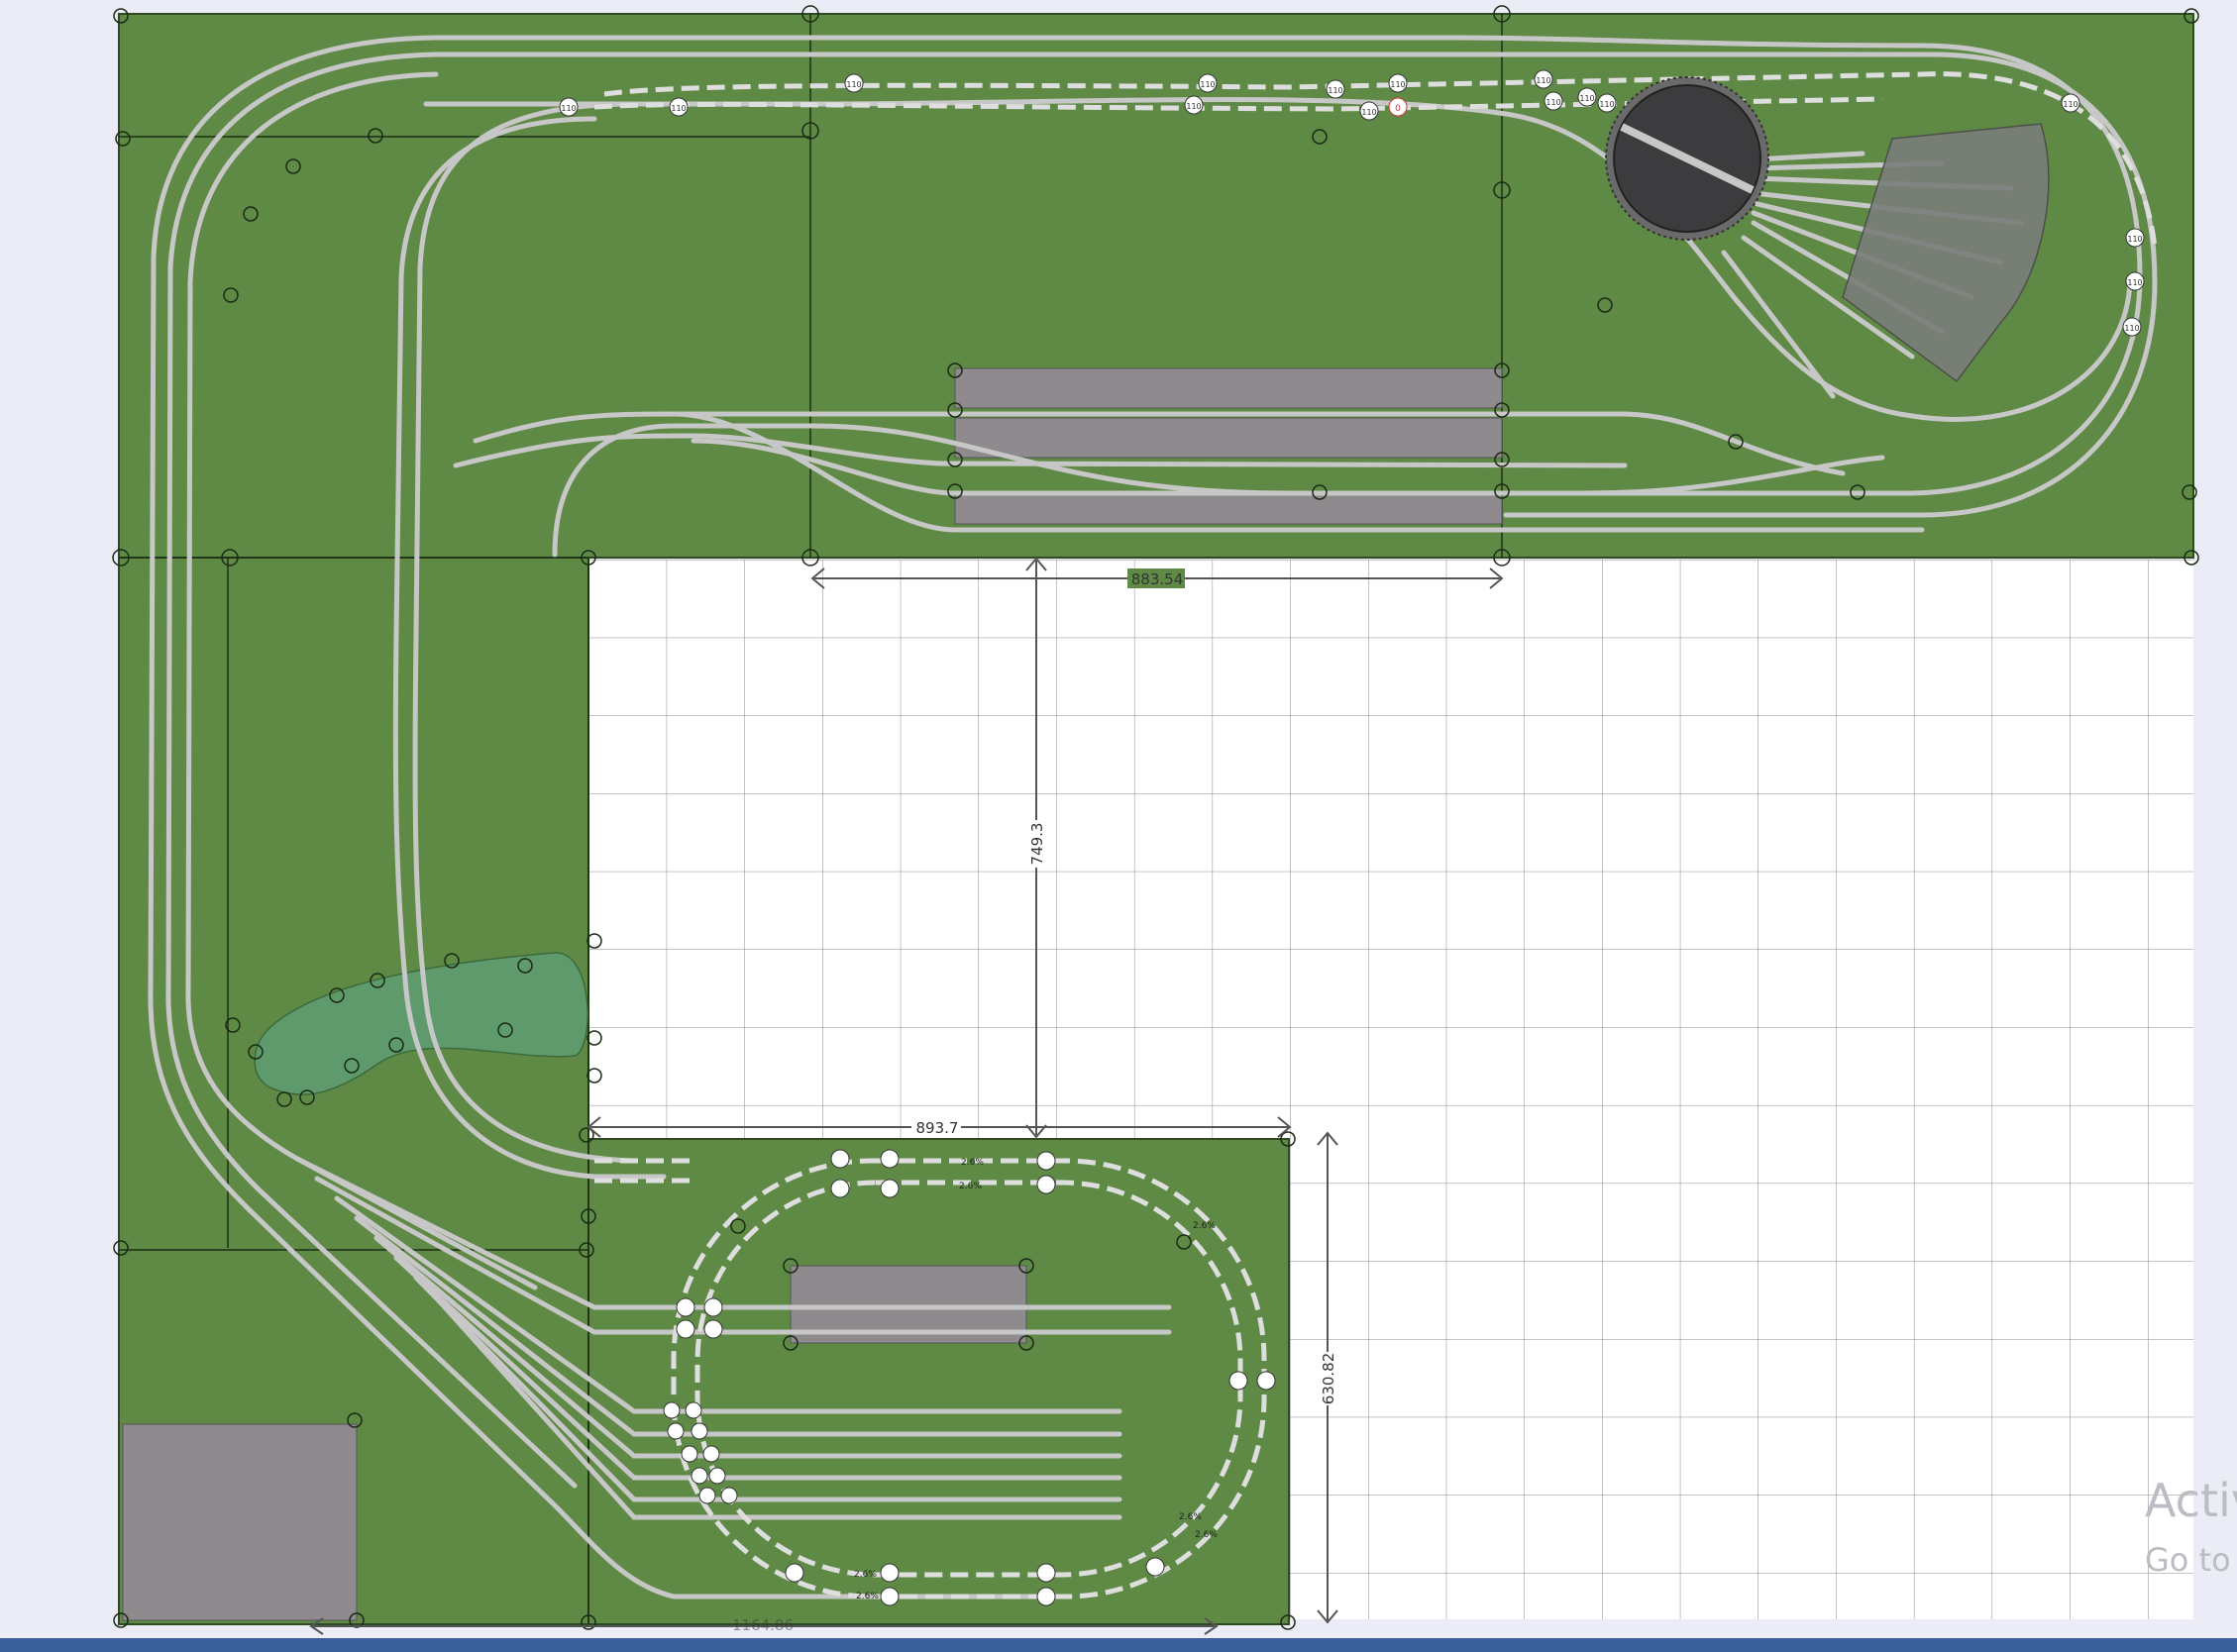 The height and width of the screenshot is (1652, 2237). What do you see at coordinates (2191, 1500) in the screenshot?
I see `watermark-line-1: Activ` at bounding box center [2191, 1500].